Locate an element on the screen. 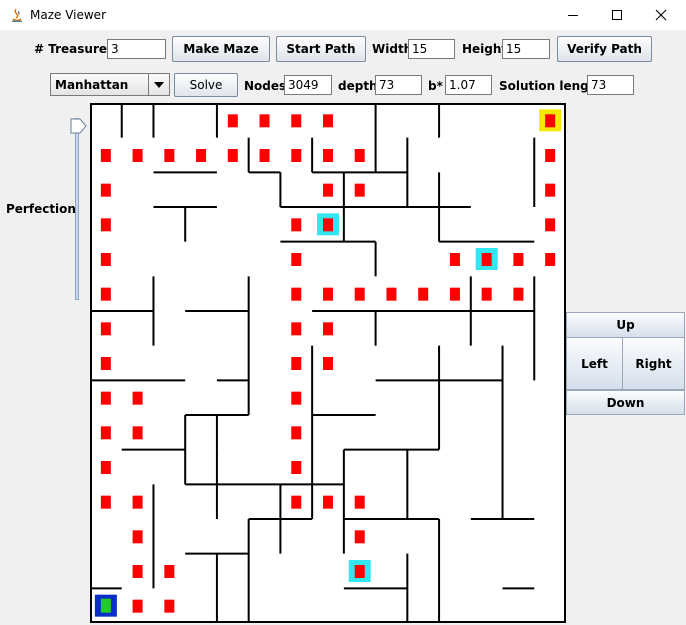 This screenshot has height=625, width=686. height-label: Height is located at coordinates (485, 49).